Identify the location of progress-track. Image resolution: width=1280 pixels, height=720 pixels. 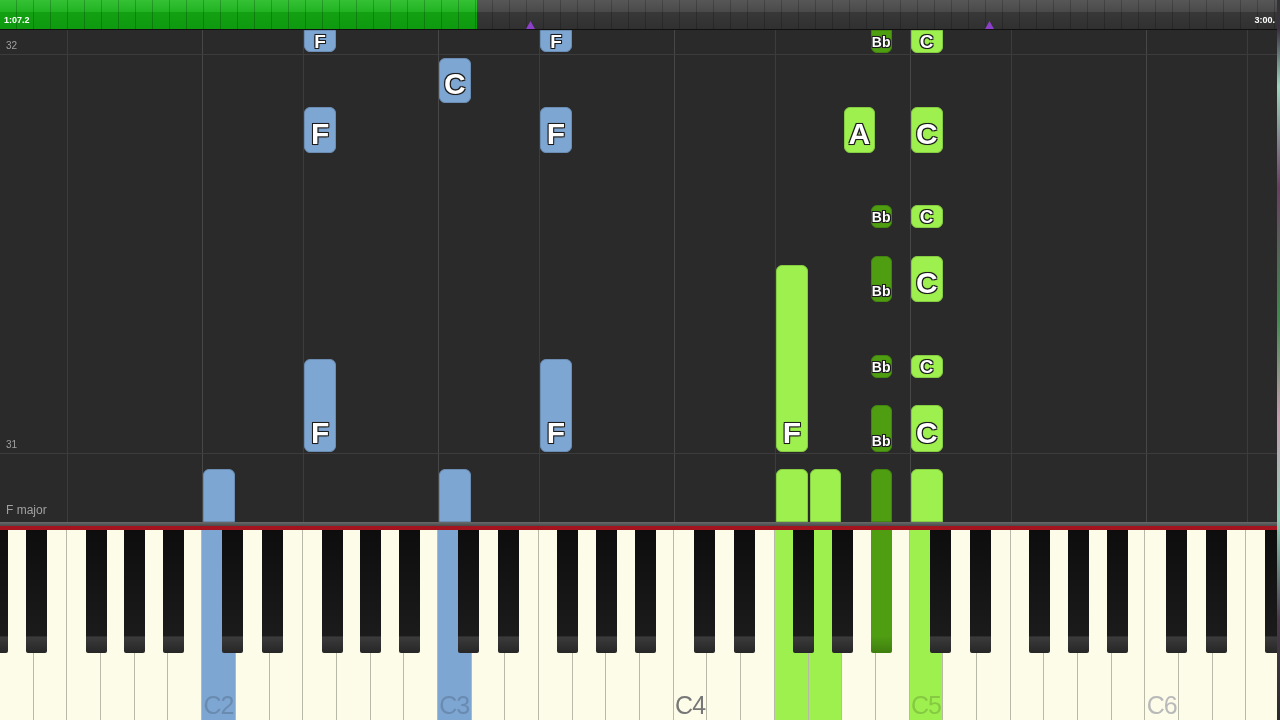
(640, 14).